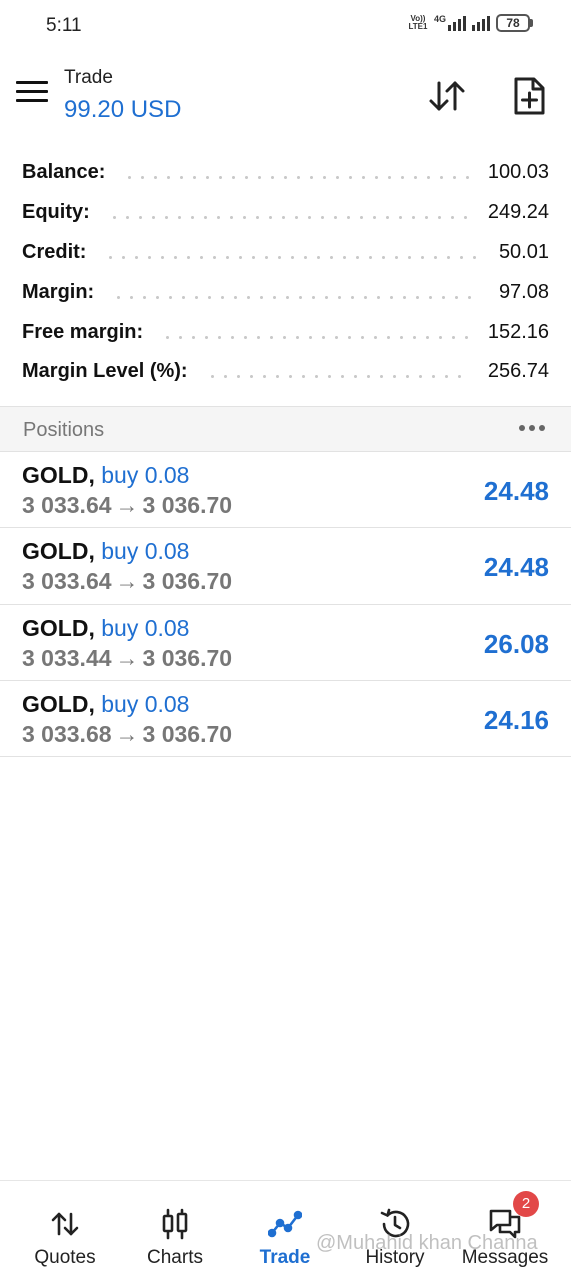  I want to click on status-icons: Vo)) LTE1 4G 78, so click(470, 23).